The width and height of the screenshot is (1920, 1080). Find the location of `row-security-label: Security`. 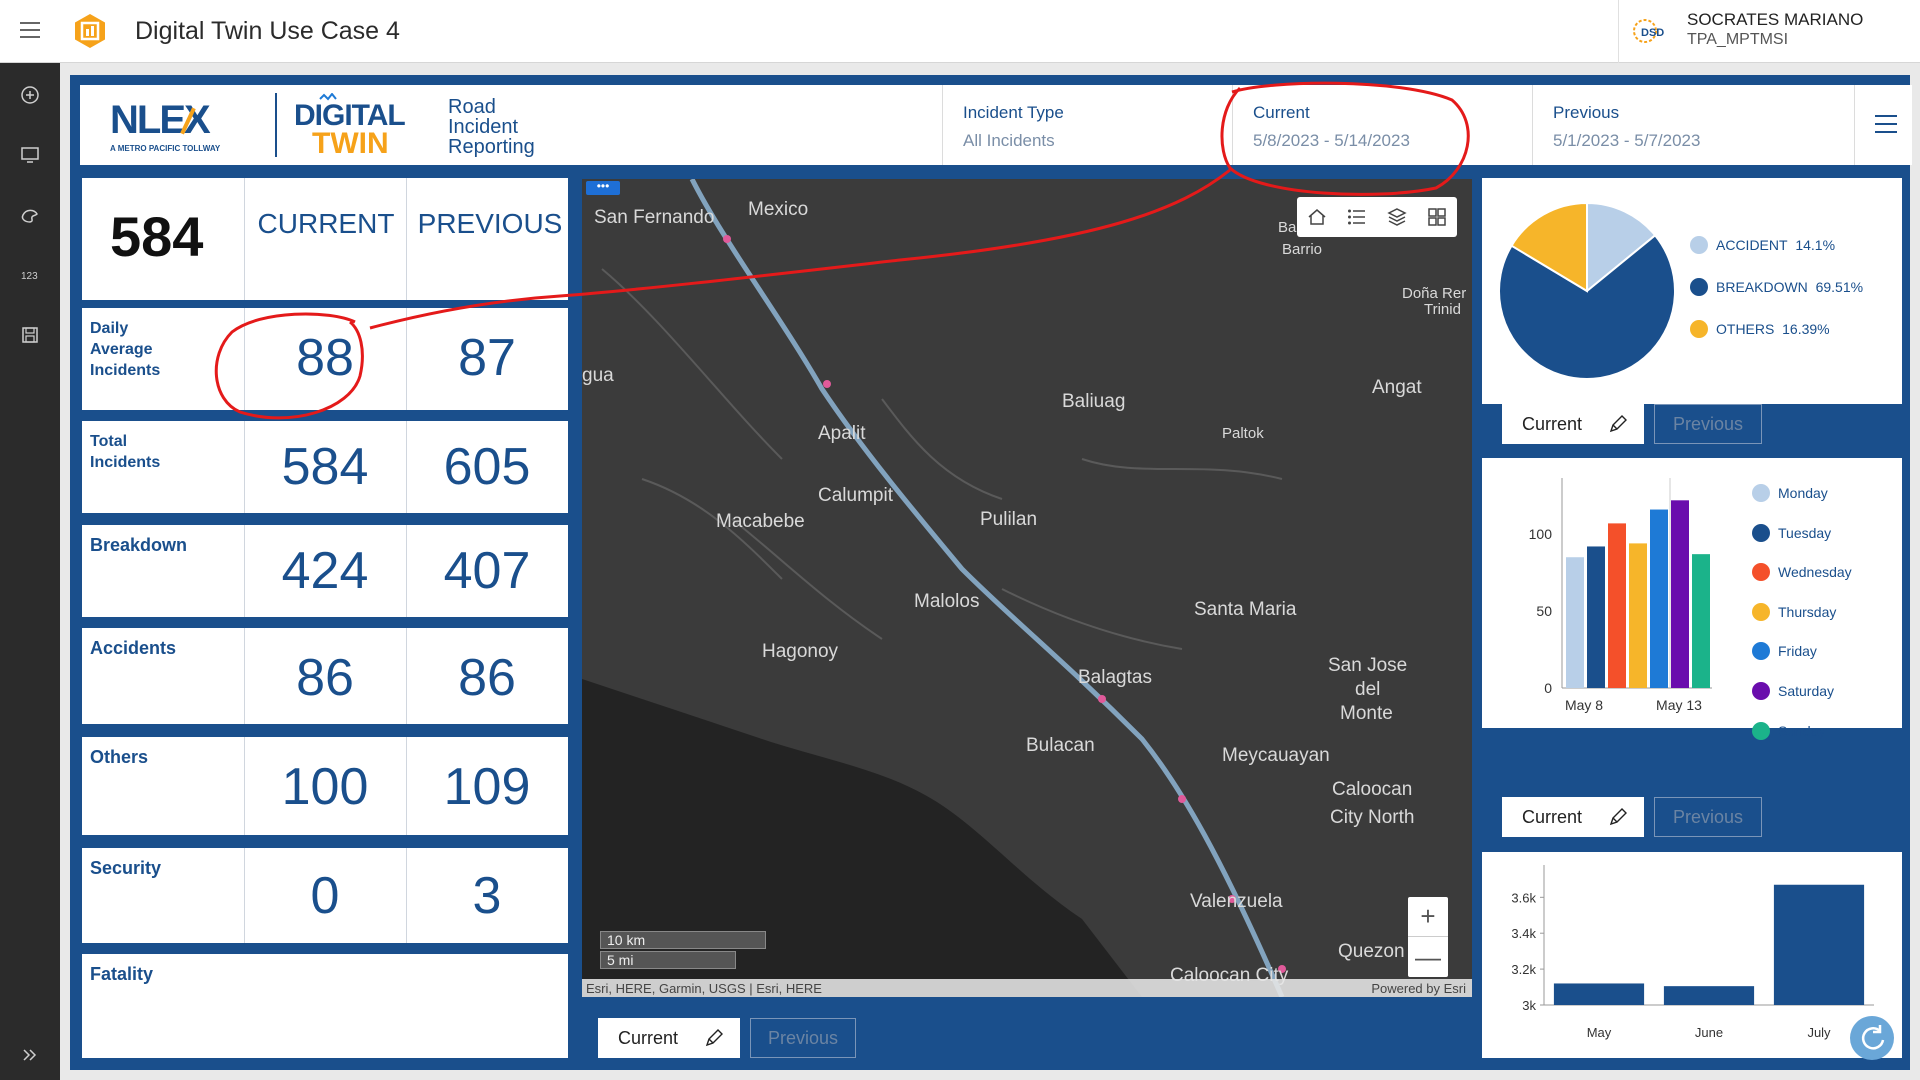

row-security-label: Security is located at coordinates (126, 868).